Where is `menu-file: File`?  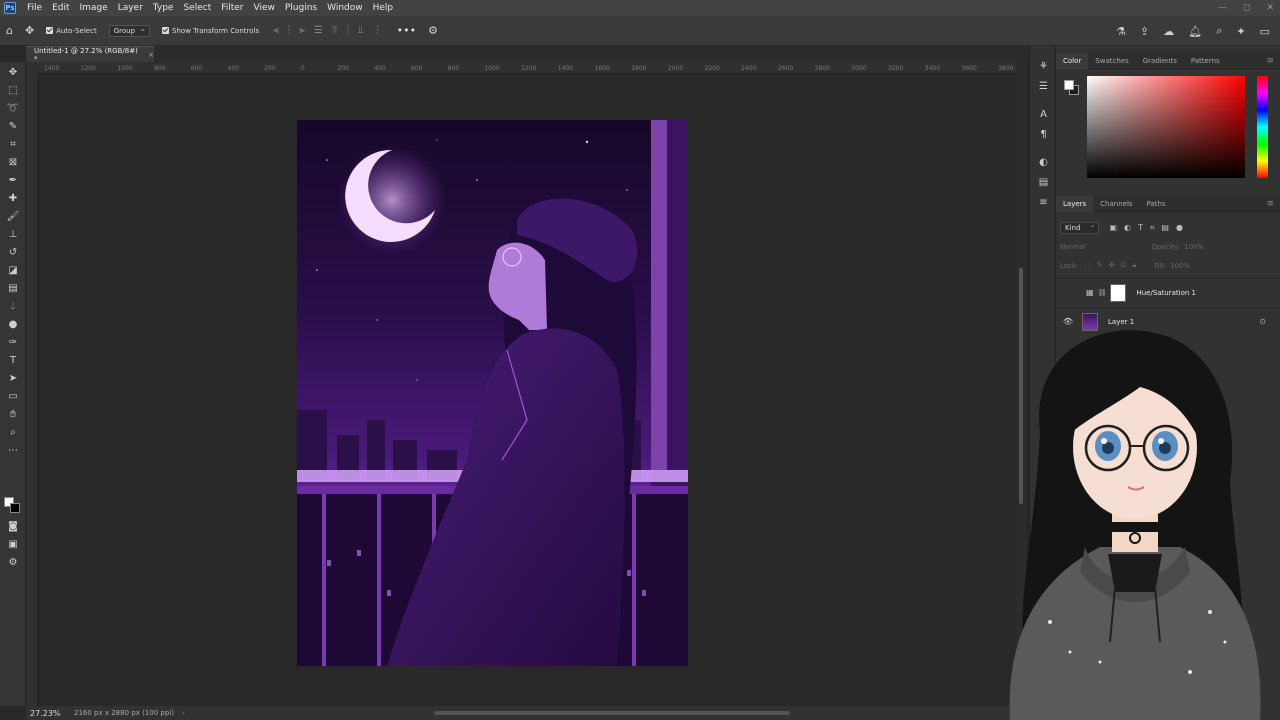
menu-file: File is located at coordinates (34, 8).